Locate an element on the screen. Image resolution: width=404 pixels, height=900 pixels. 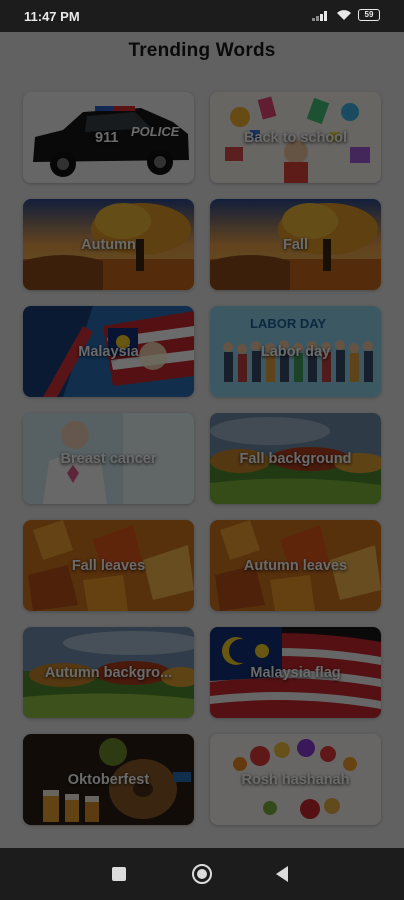
tile-label: Autumn leaves is located at coordinates (295, 565).